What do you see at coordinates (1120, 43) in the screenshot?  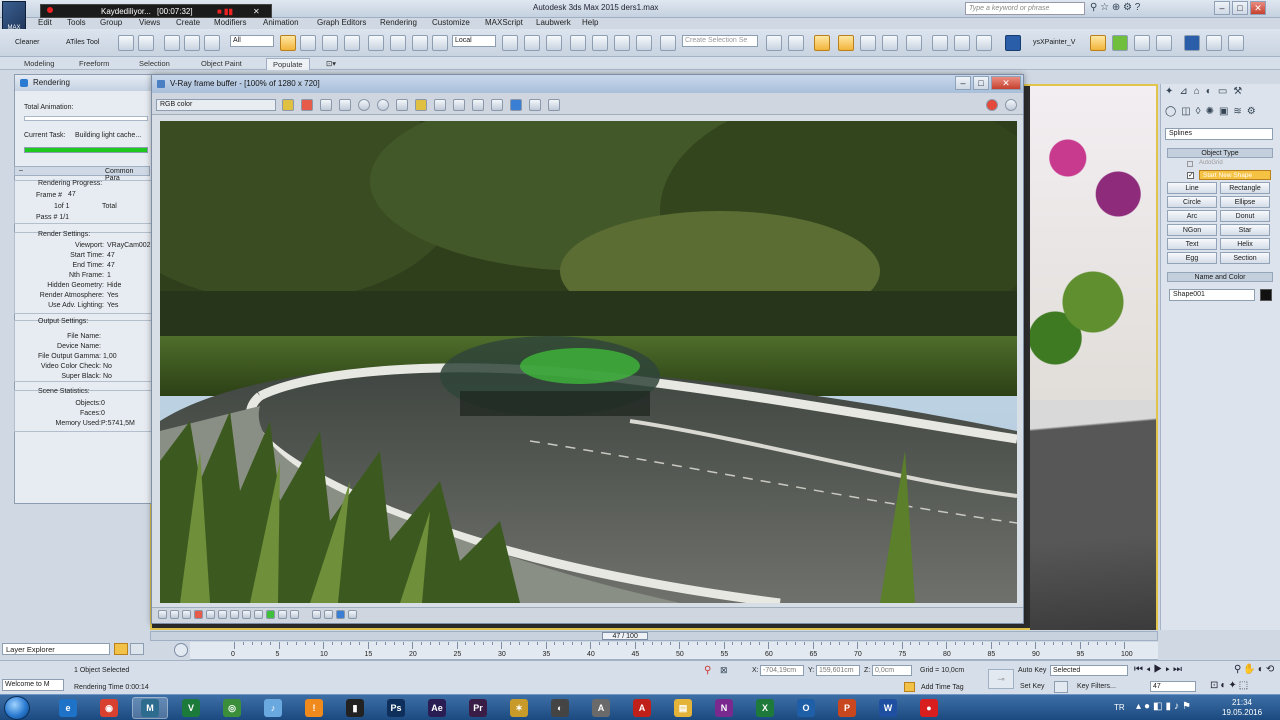 I see `tree-icon` at bounding box center [1120, 43].